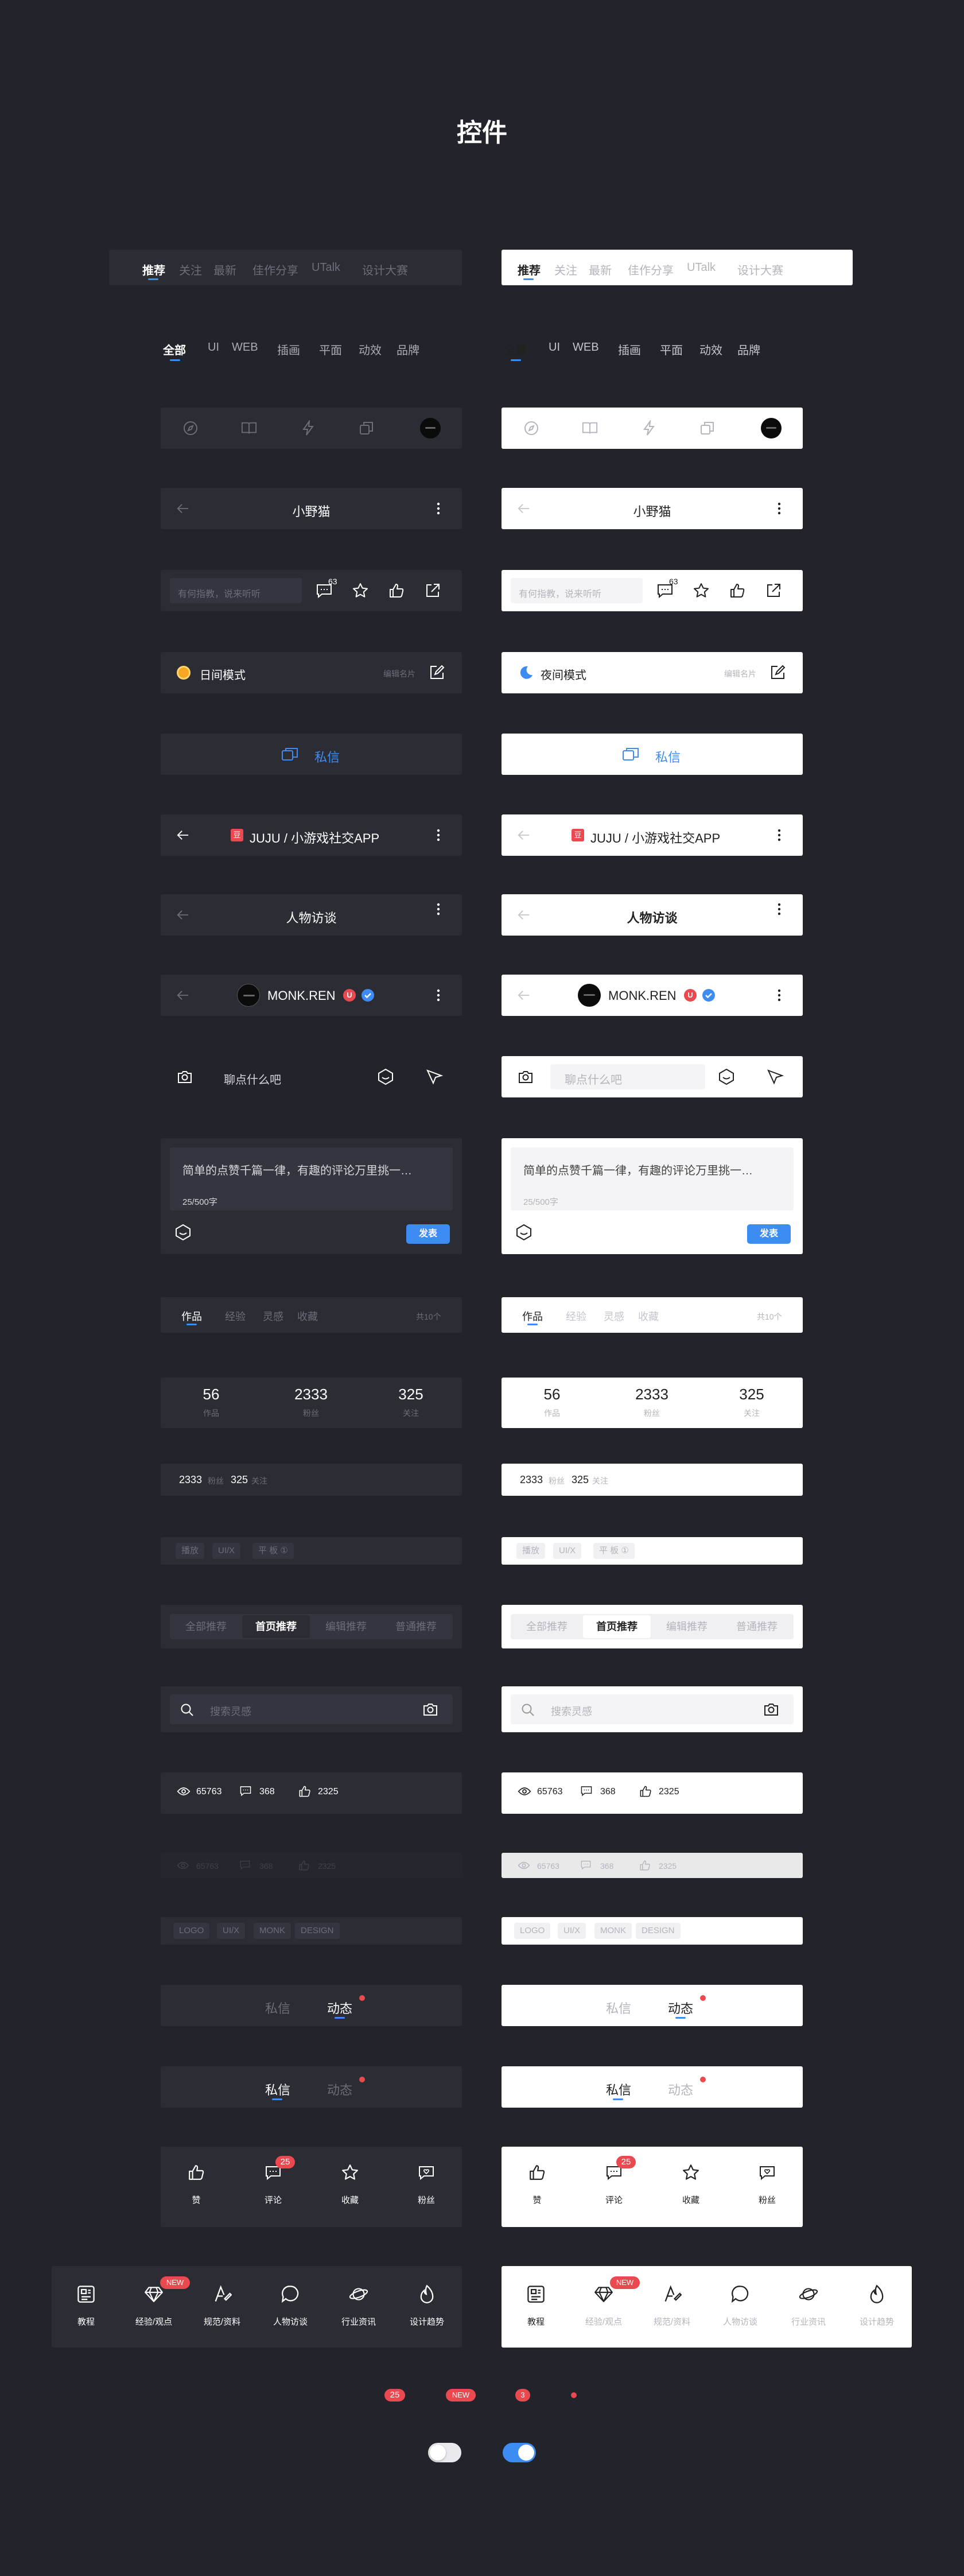 Image resolution: width=964 pixels, height=2576 pixels. I want to click on keyword-chip: DESIGN, so click(317, 1931).